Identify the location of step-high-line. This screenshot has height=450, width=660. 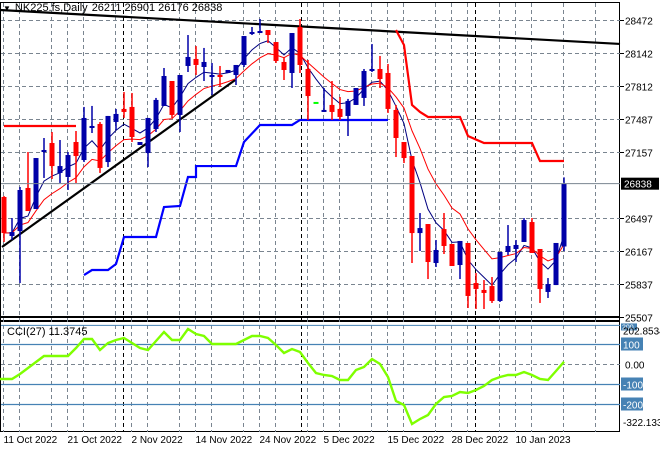
(479, 96).